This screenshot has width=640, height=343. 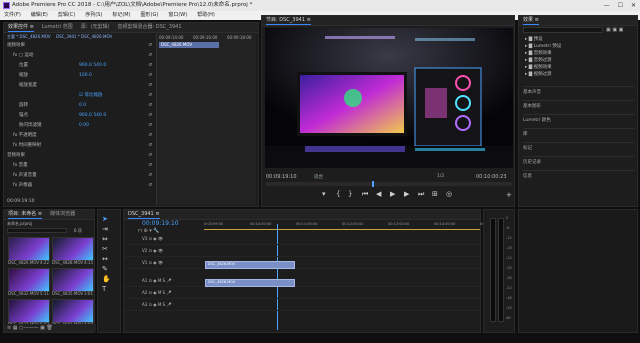 I want to click on new-item-icon: ▣, so click(x=42, y=328).